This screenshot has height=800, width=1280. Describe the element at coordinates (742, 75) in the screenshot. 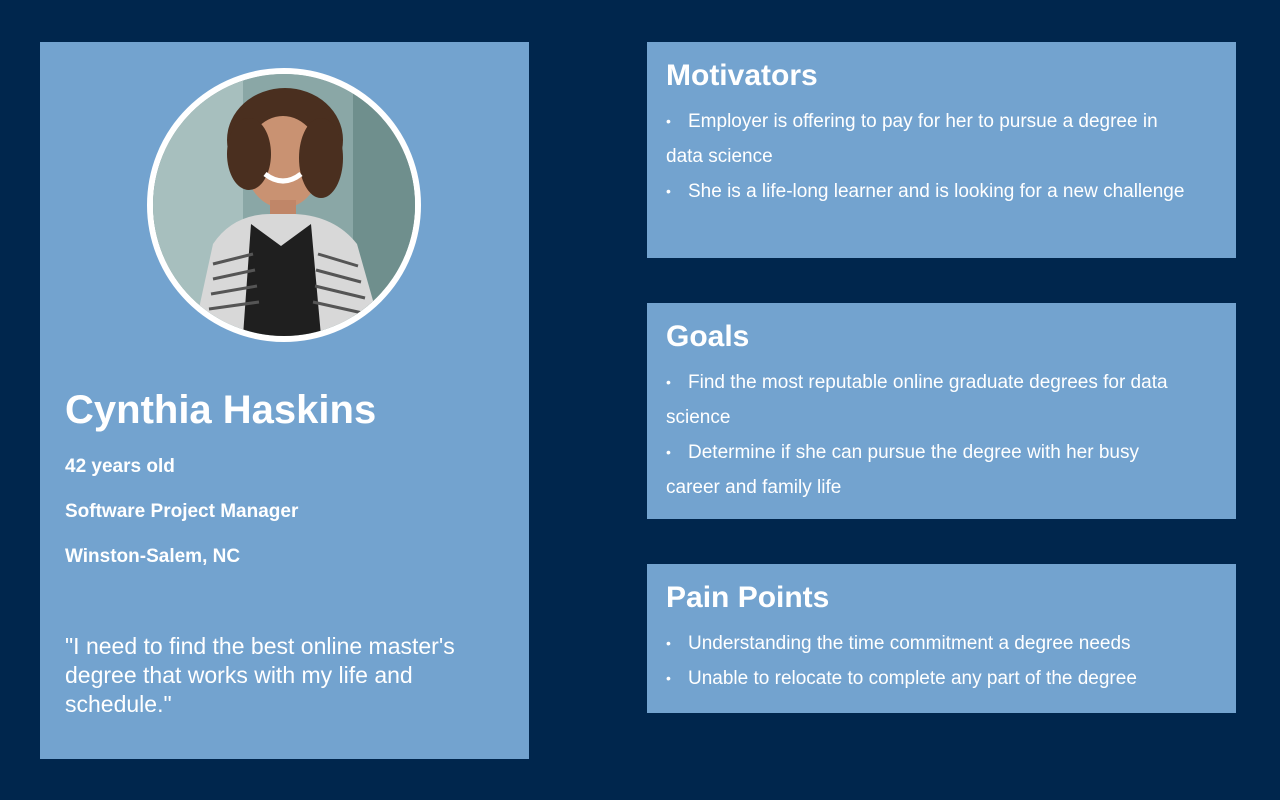

I see `motivators-title: Motivators` at that location.